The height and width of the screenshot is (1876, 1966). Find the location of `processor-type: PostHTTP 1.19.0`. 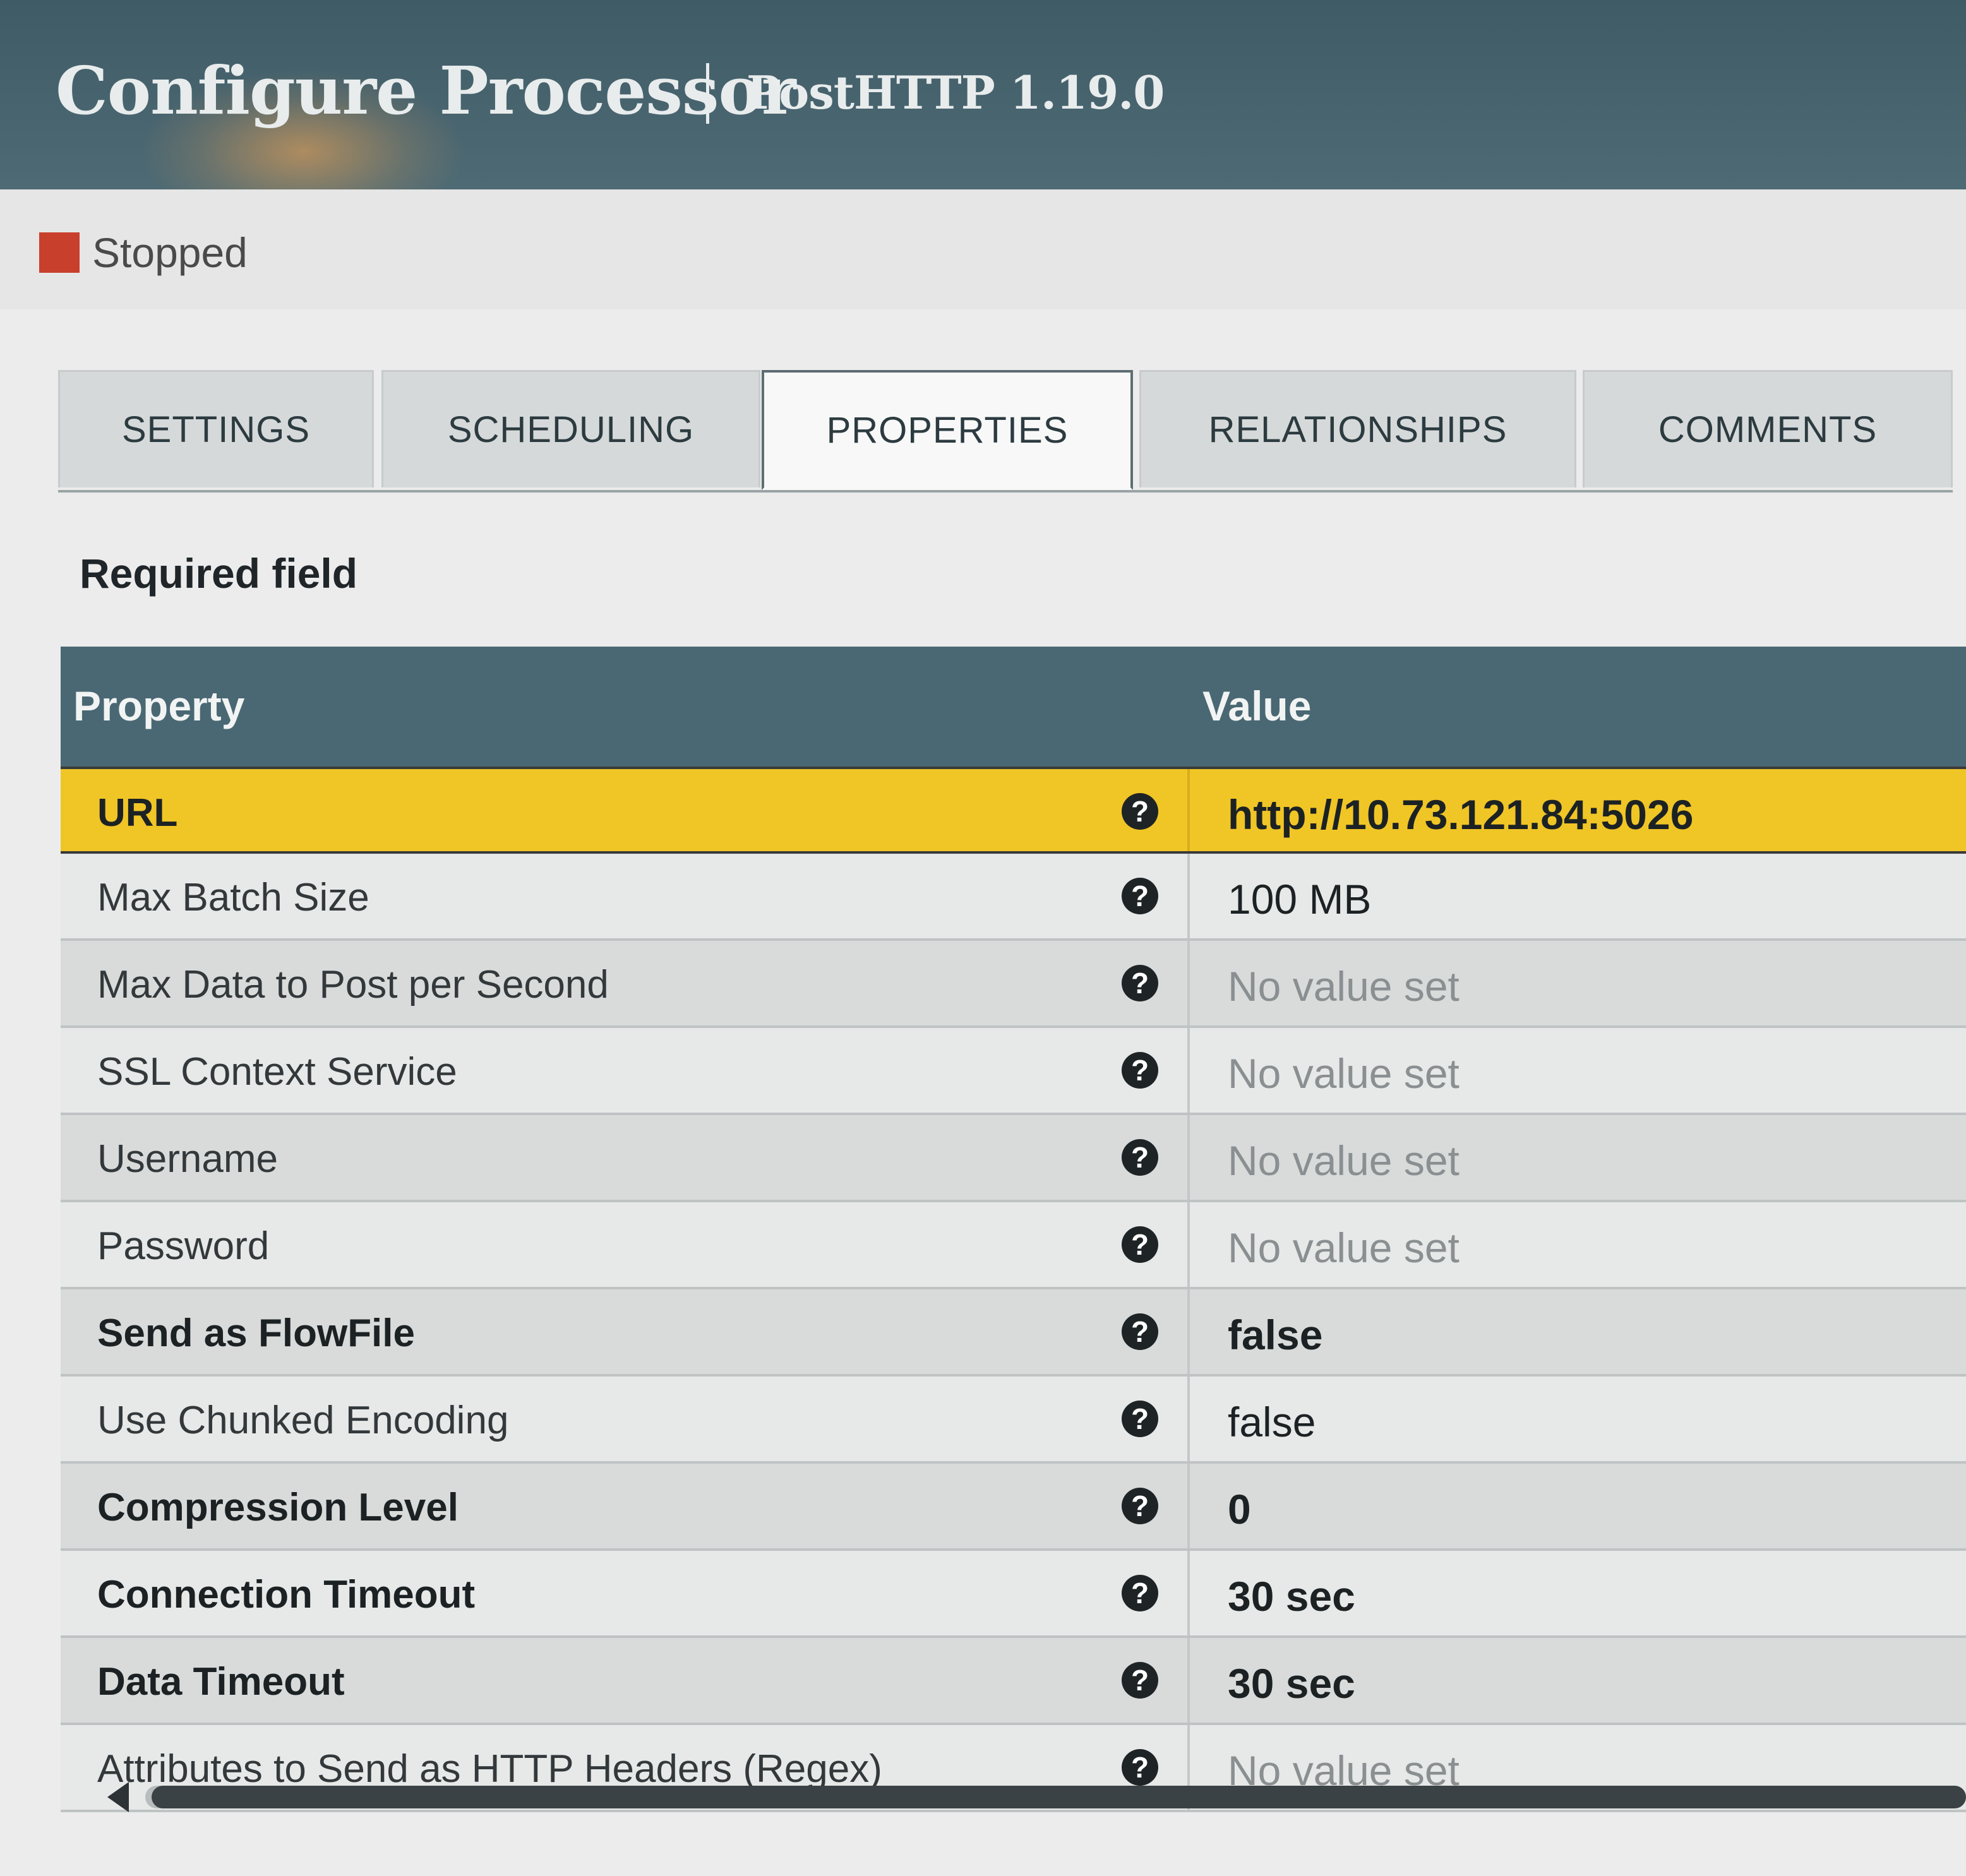

processor-type: PostHTTP 1.19.0 is located at coordinates (955, 92).